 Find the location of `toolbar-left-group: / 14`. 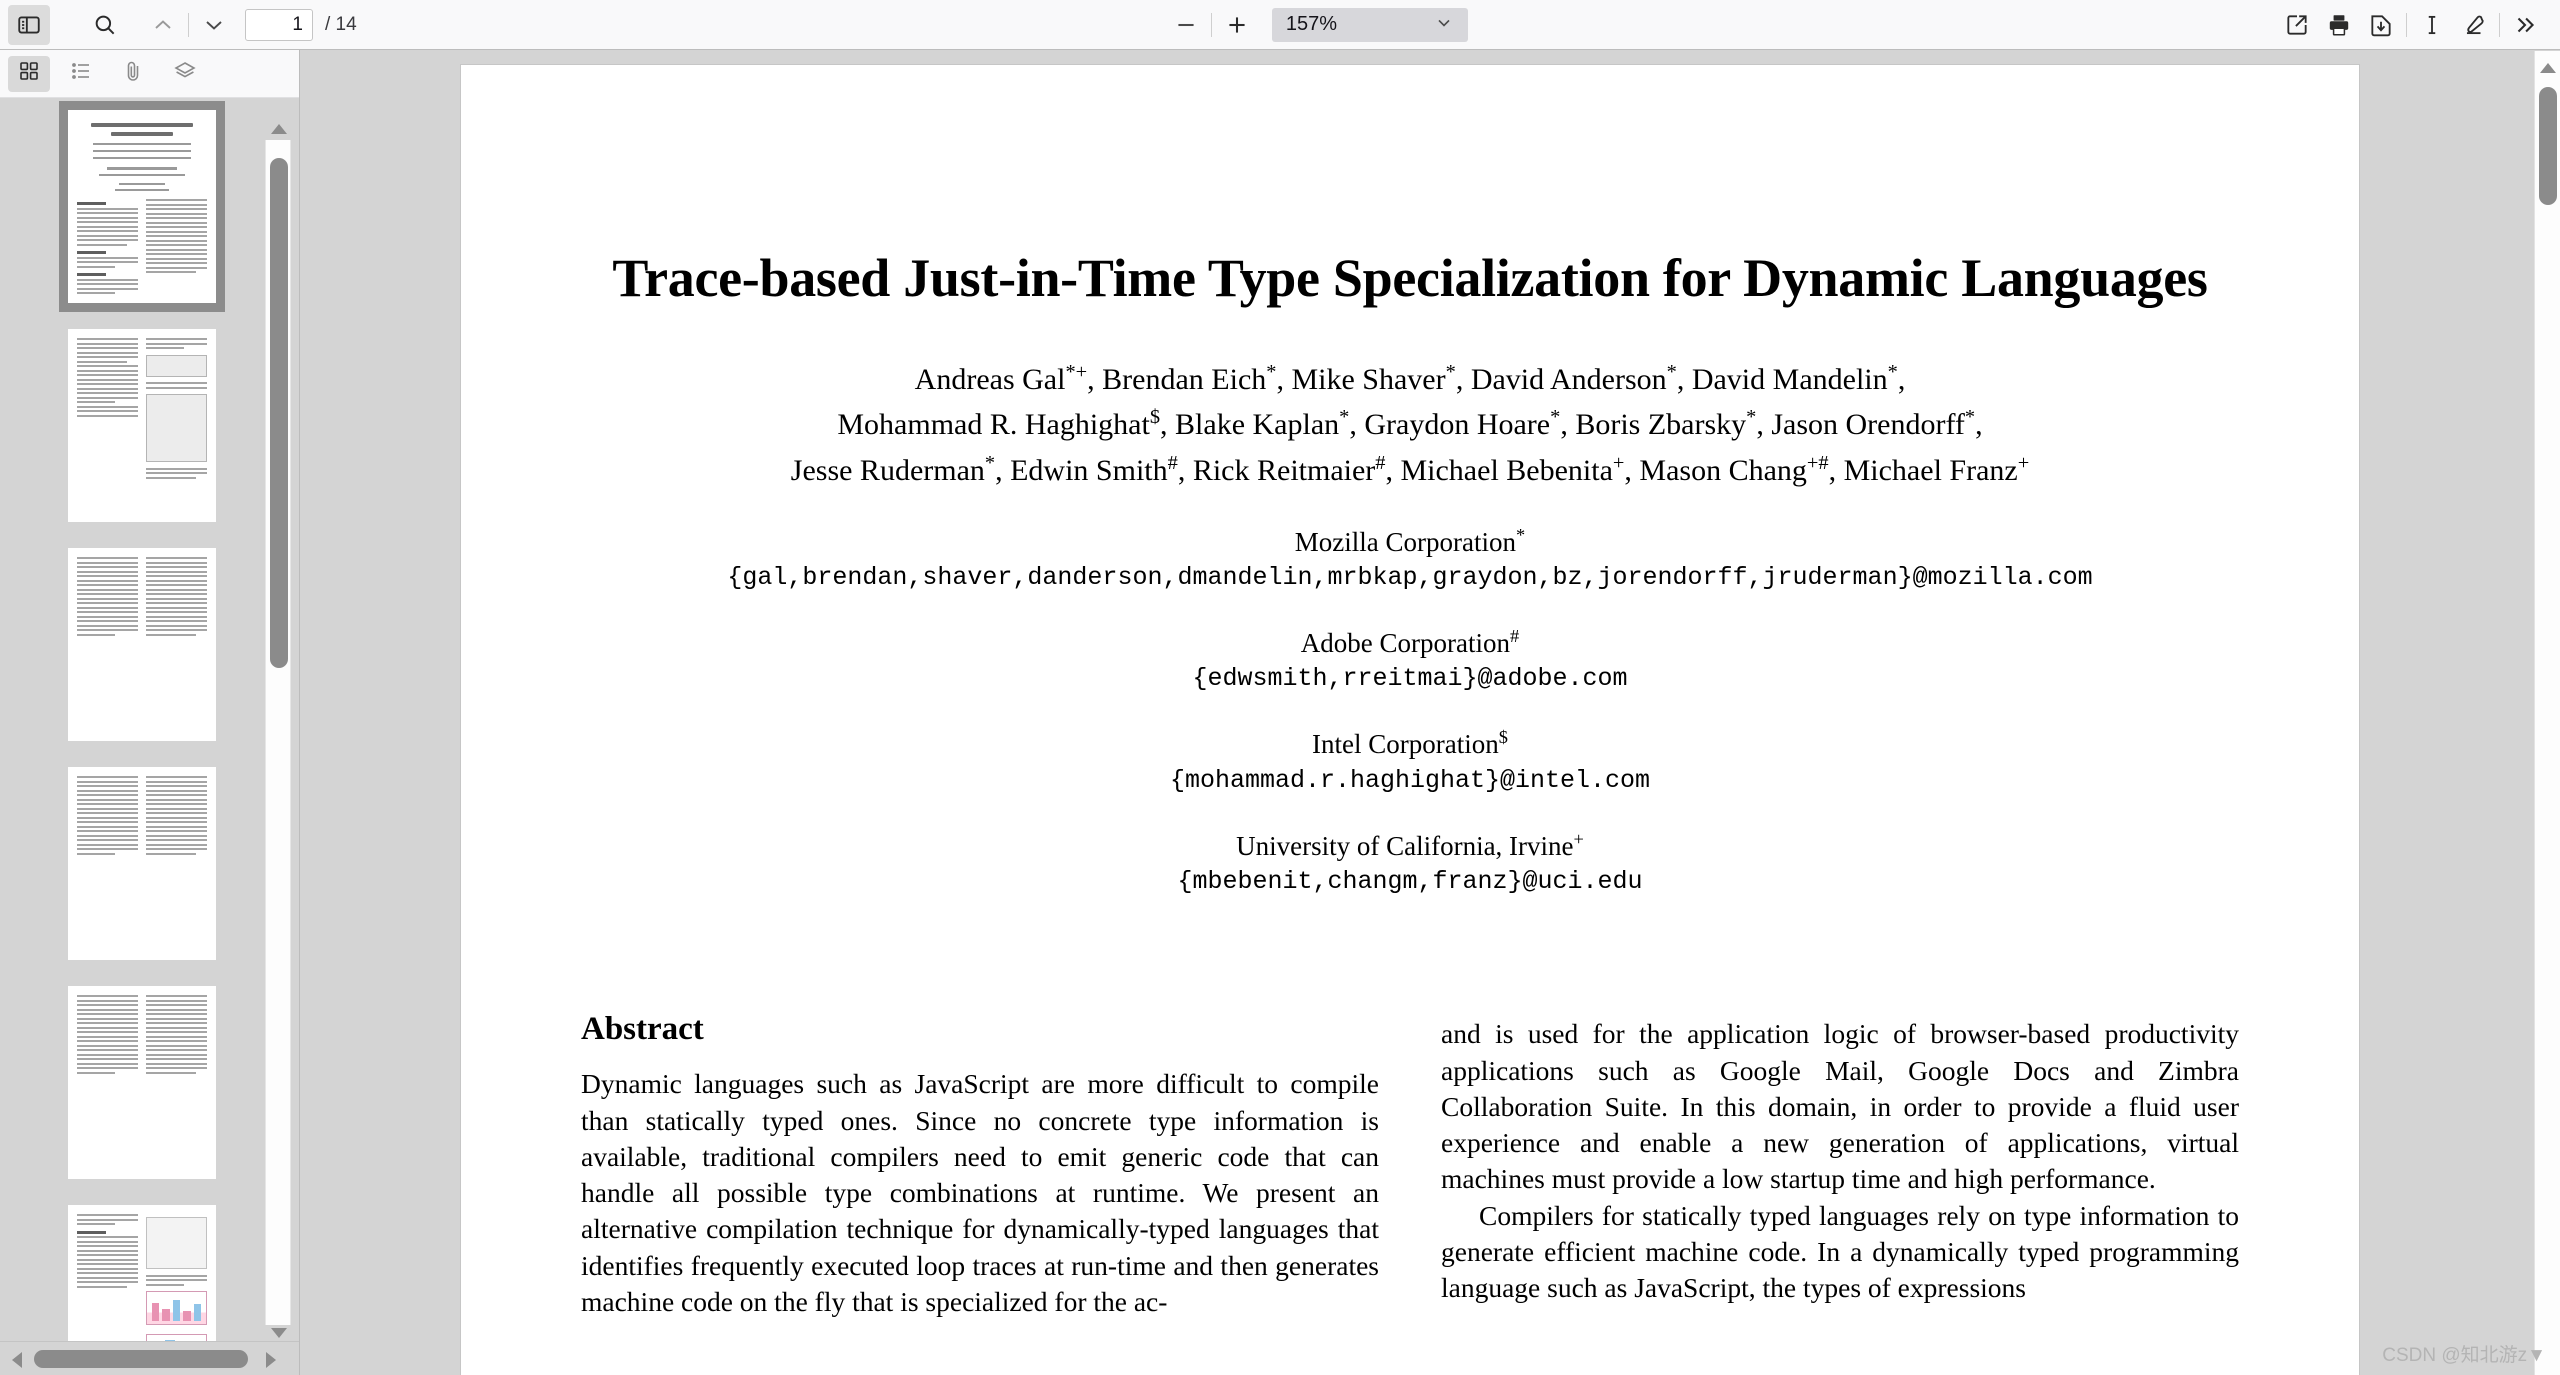

toolbar-left-group: / 14 is located at coordinates (178, 24).